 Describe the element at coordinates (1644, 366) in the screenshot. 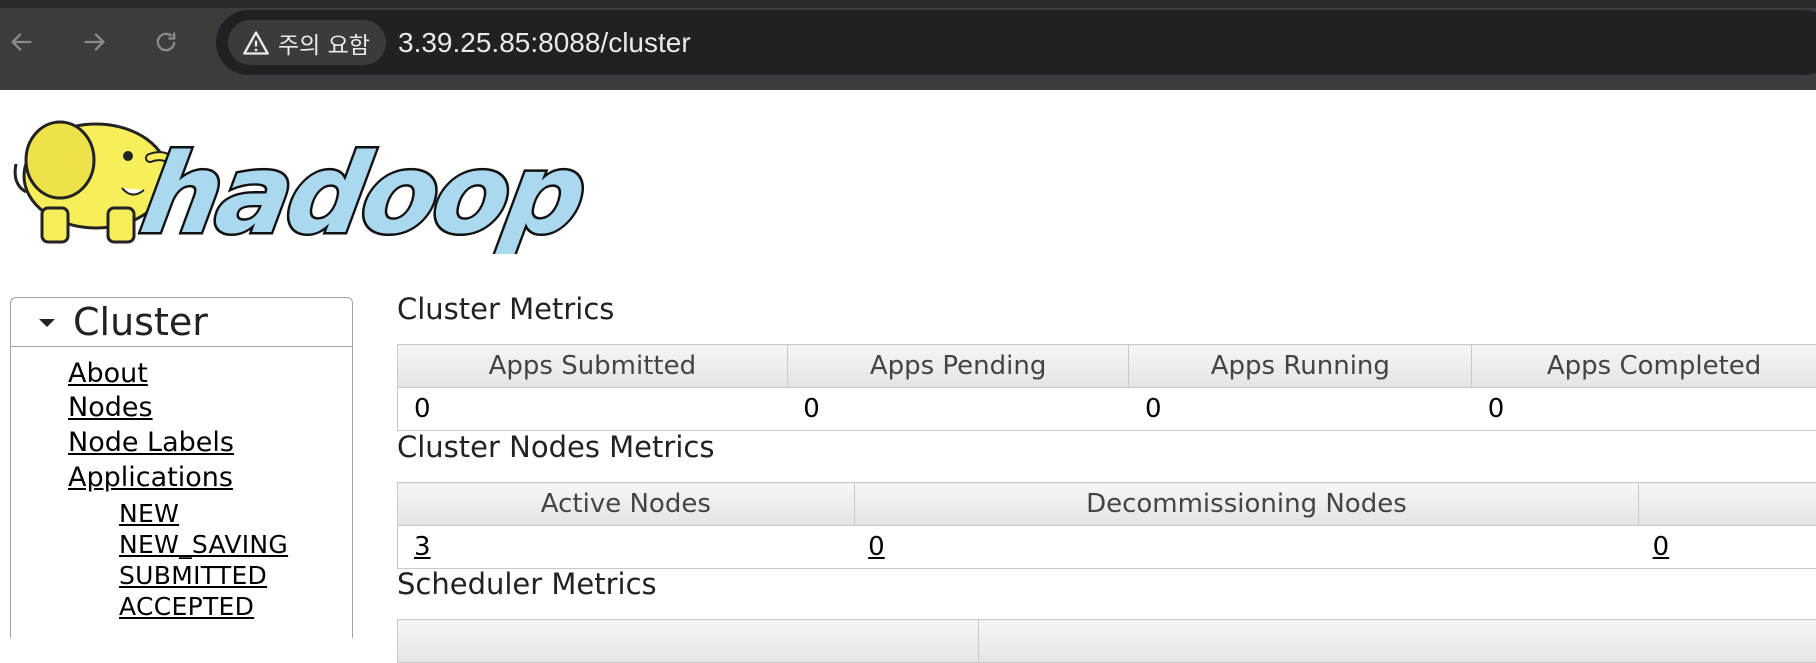

I see `column-header: Apps Completed` at that location.